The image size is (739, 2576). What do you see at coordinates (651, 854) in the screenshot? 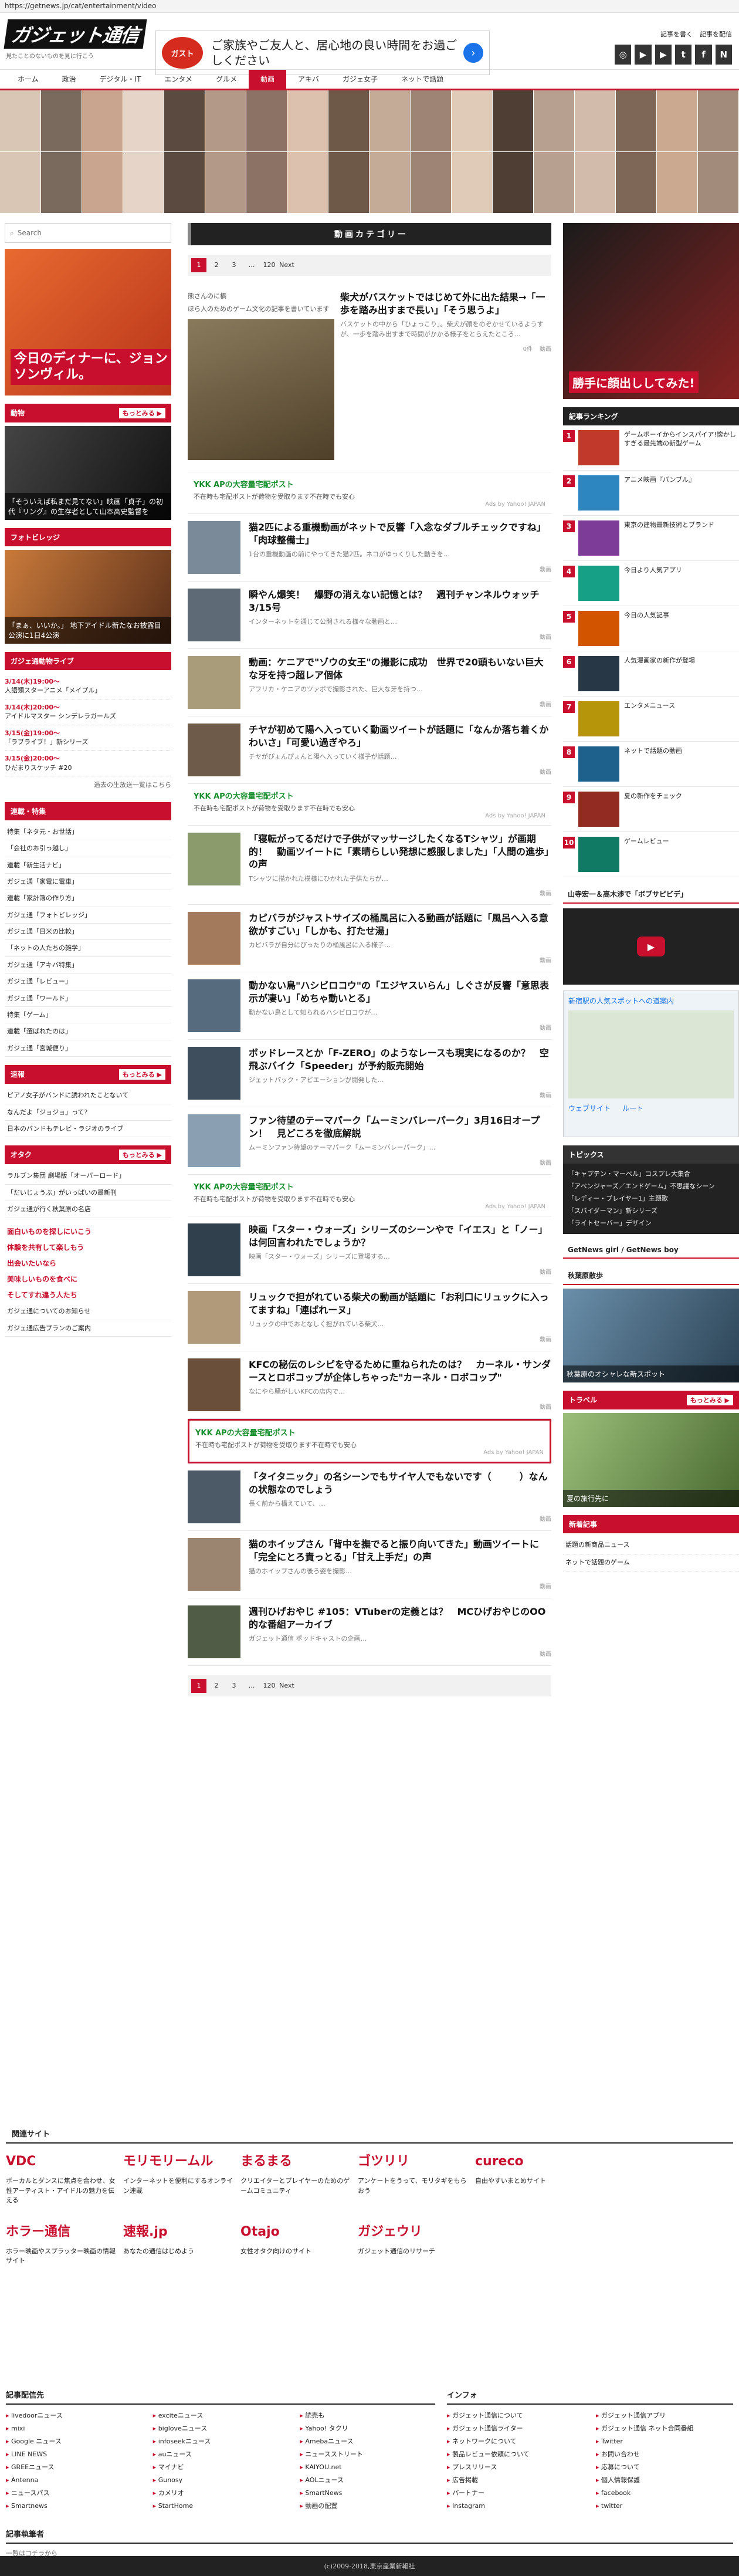
I see `ranking-item: 10 ゲームレビュー` at bounding box center [651, 854].